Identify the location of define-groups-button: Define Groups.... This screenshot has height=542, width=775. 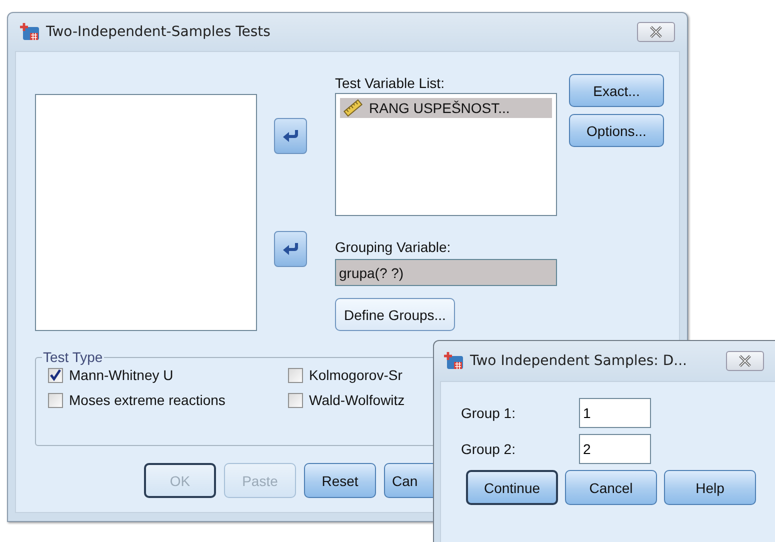
(395, 314).